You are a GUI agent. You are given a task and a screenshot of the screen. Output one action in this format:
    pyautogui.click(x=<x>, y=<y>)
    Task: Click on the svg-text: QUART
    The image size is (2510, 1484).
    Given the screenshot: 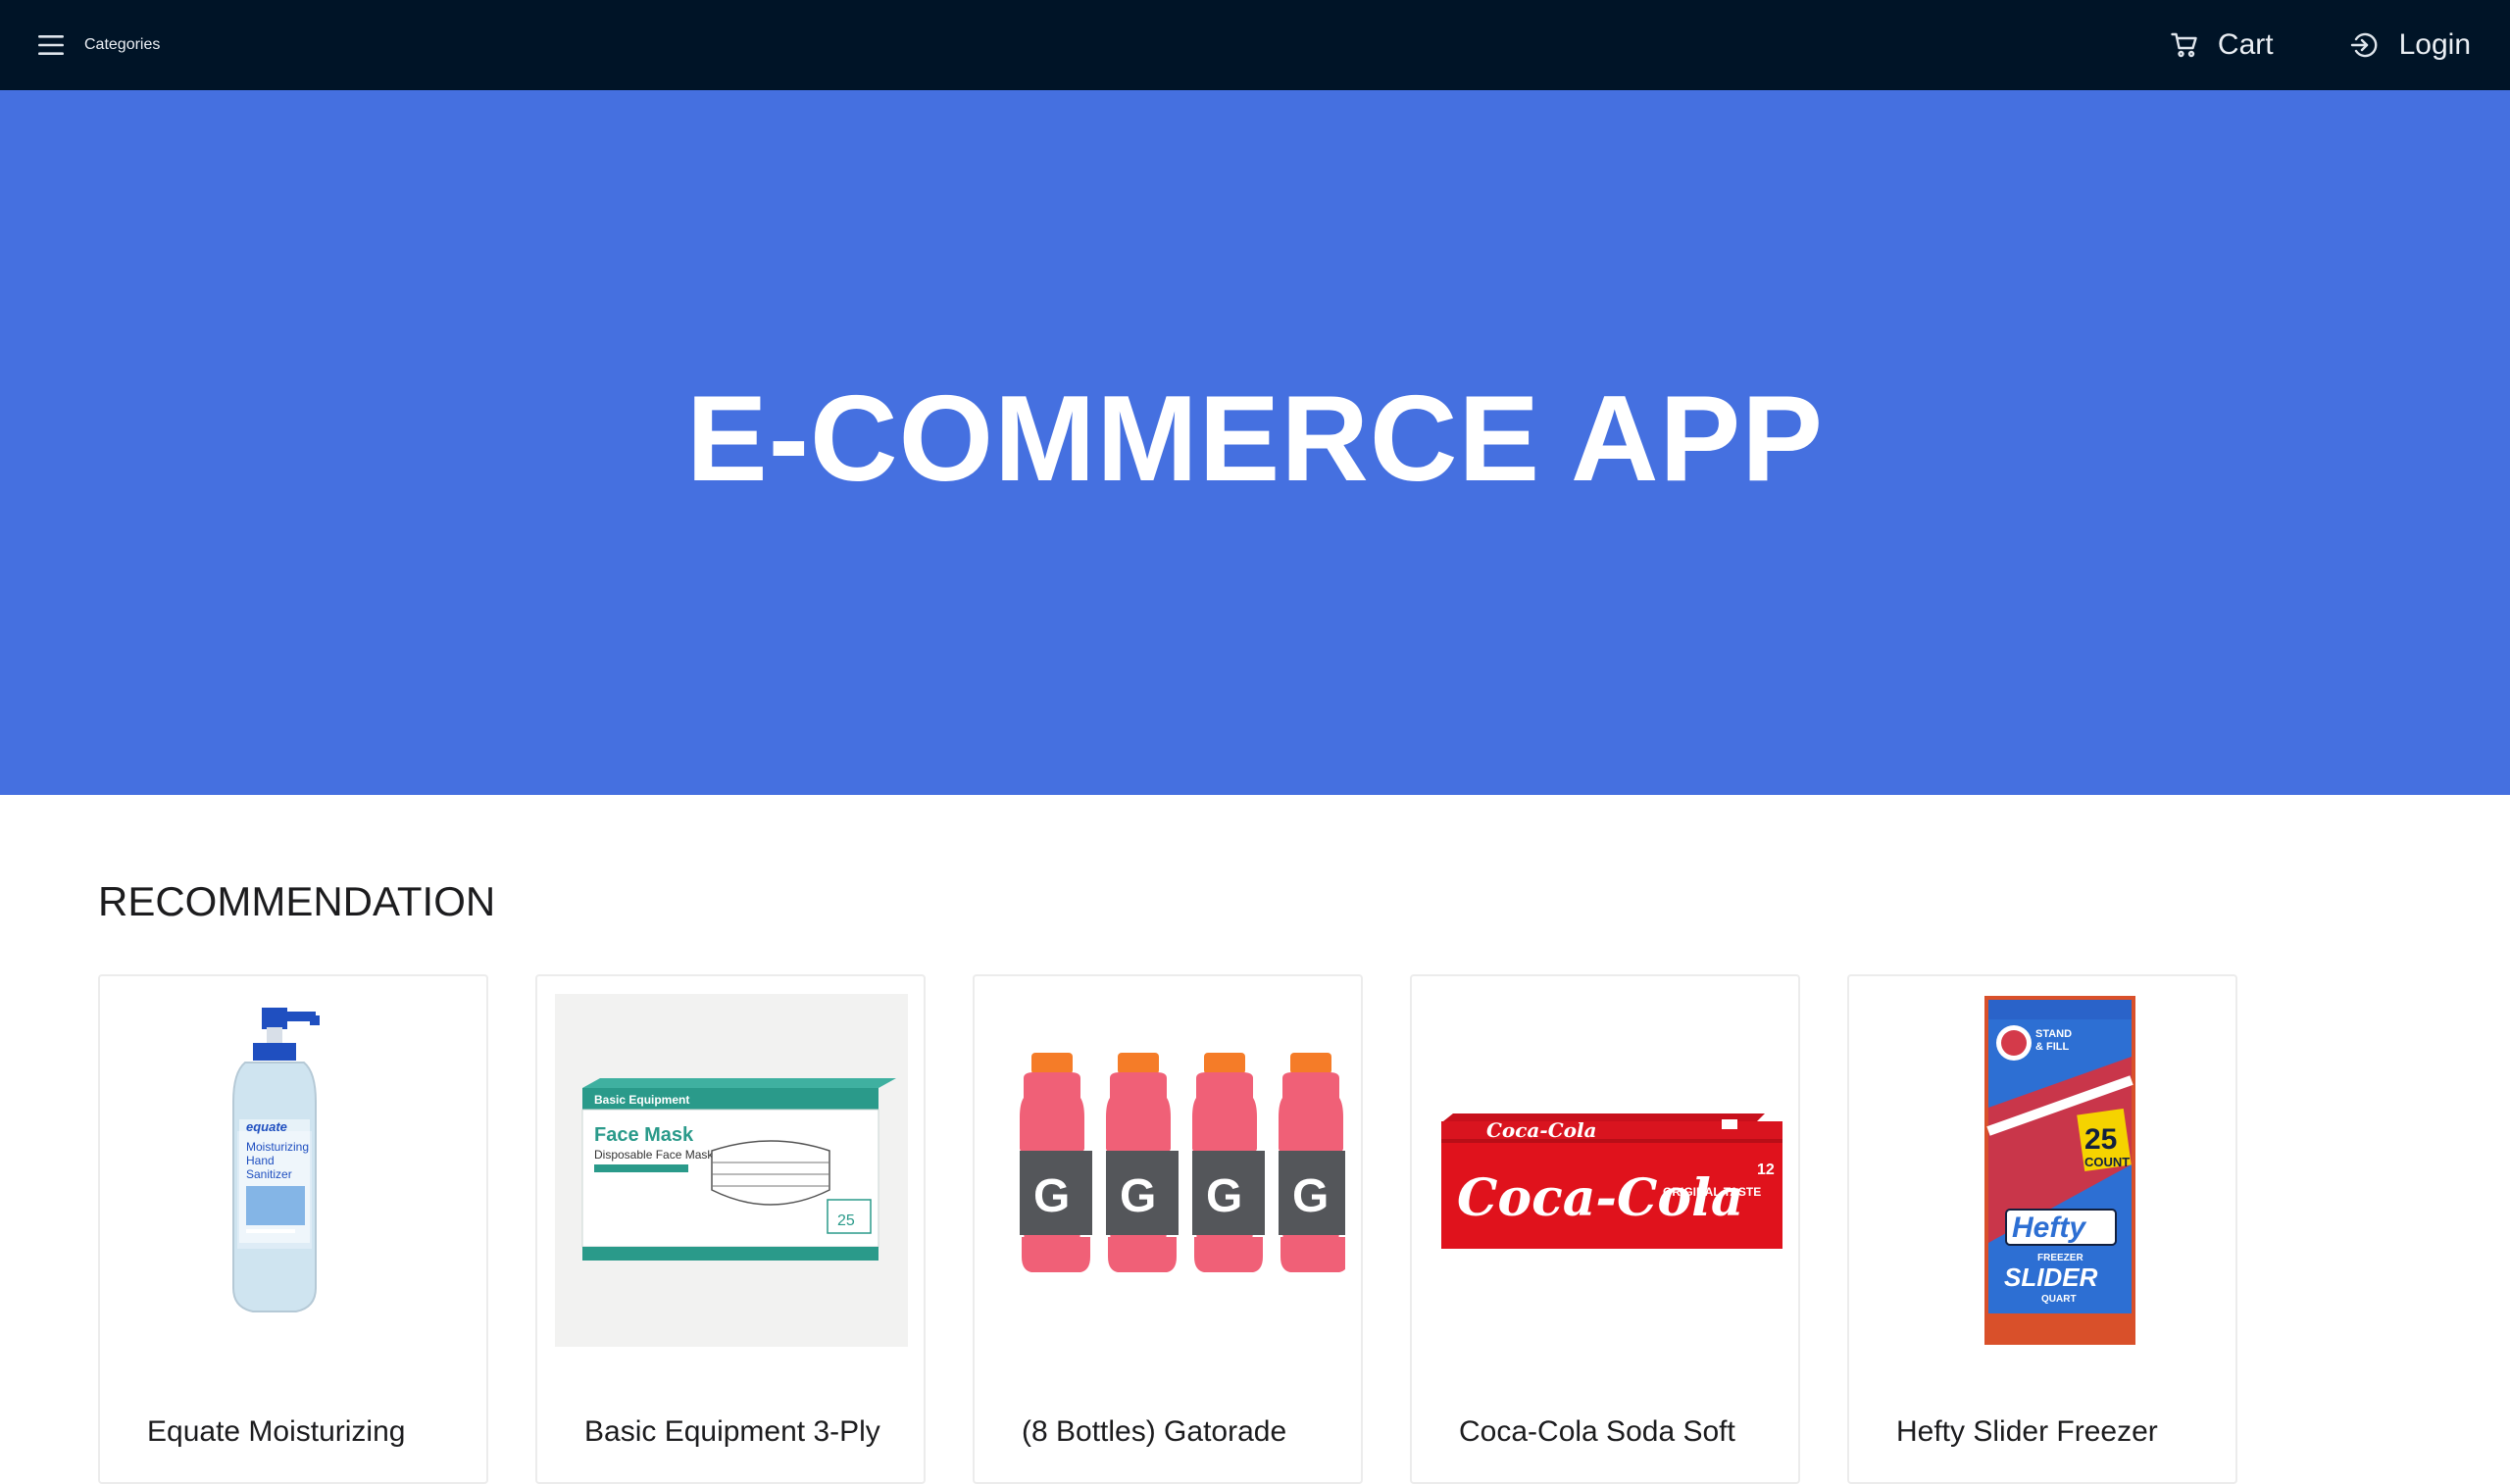 What is the action you would take?
    pyautogui.click(x=2059, y=1299)
    